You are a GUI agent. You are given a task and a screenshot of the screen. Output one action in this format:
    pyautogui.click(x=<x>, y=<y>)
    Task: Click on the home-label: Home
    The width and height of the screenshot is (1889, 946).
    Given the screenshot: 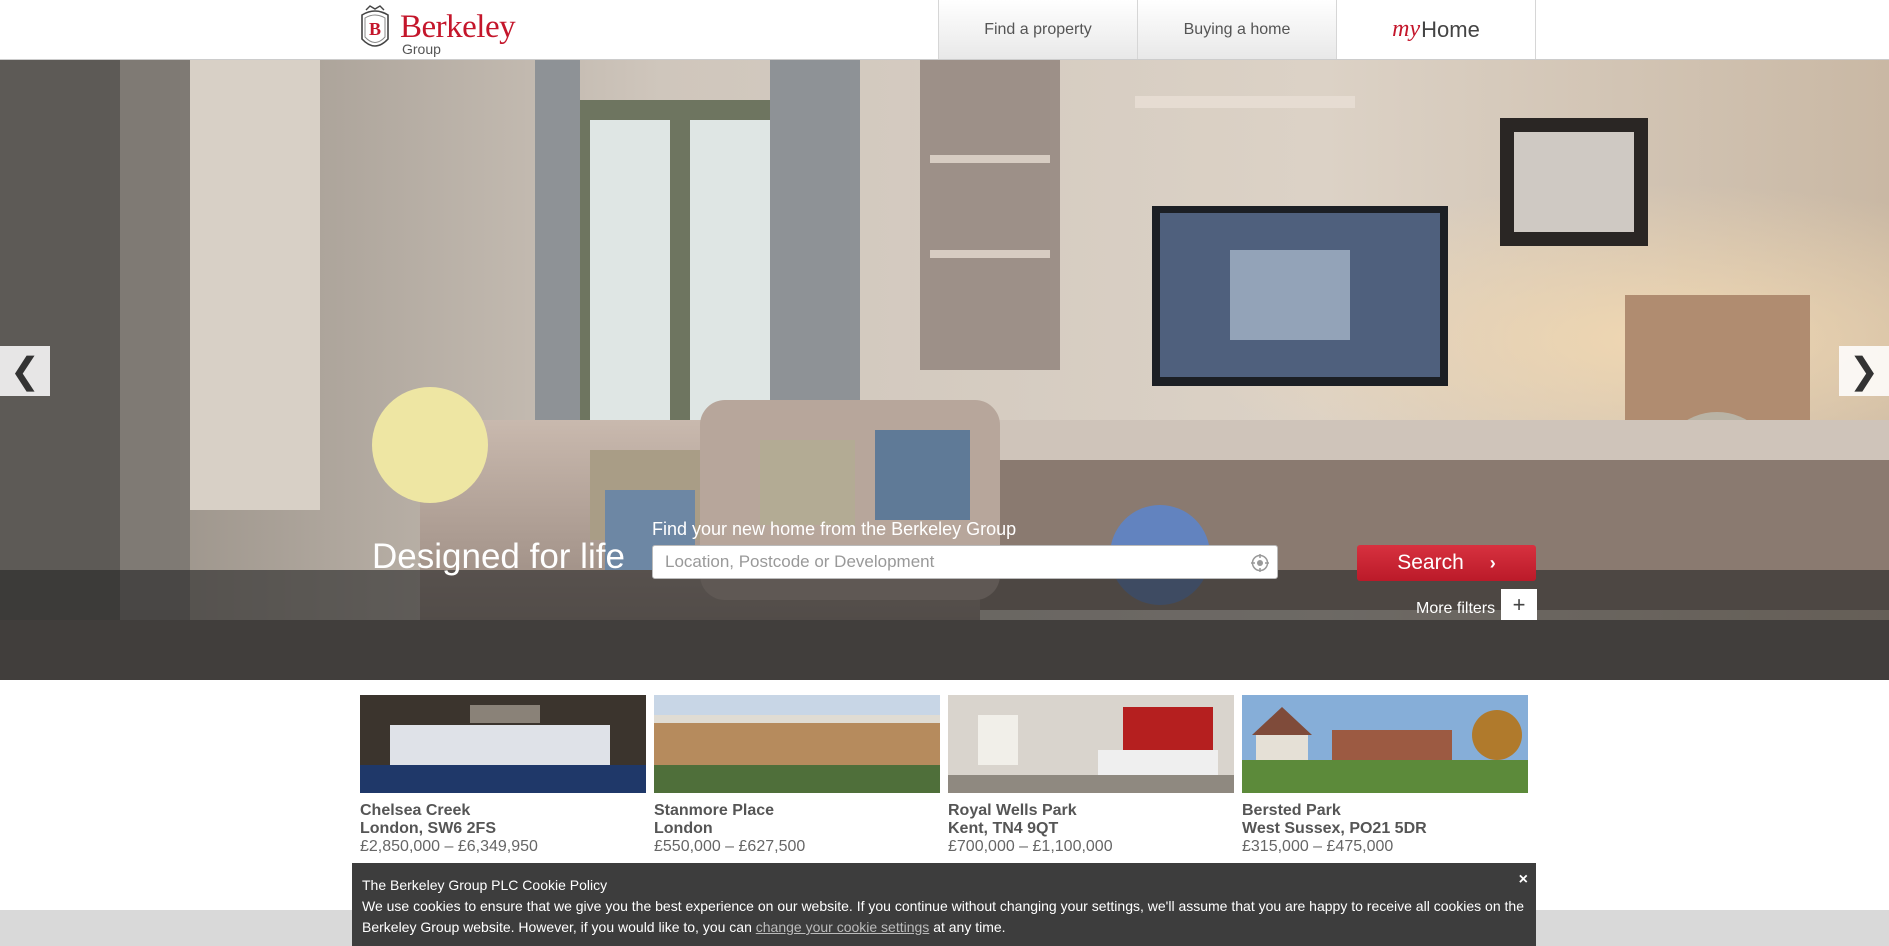 What is the action you would take?
    pyautogui.click(x=1450, y=29)
    